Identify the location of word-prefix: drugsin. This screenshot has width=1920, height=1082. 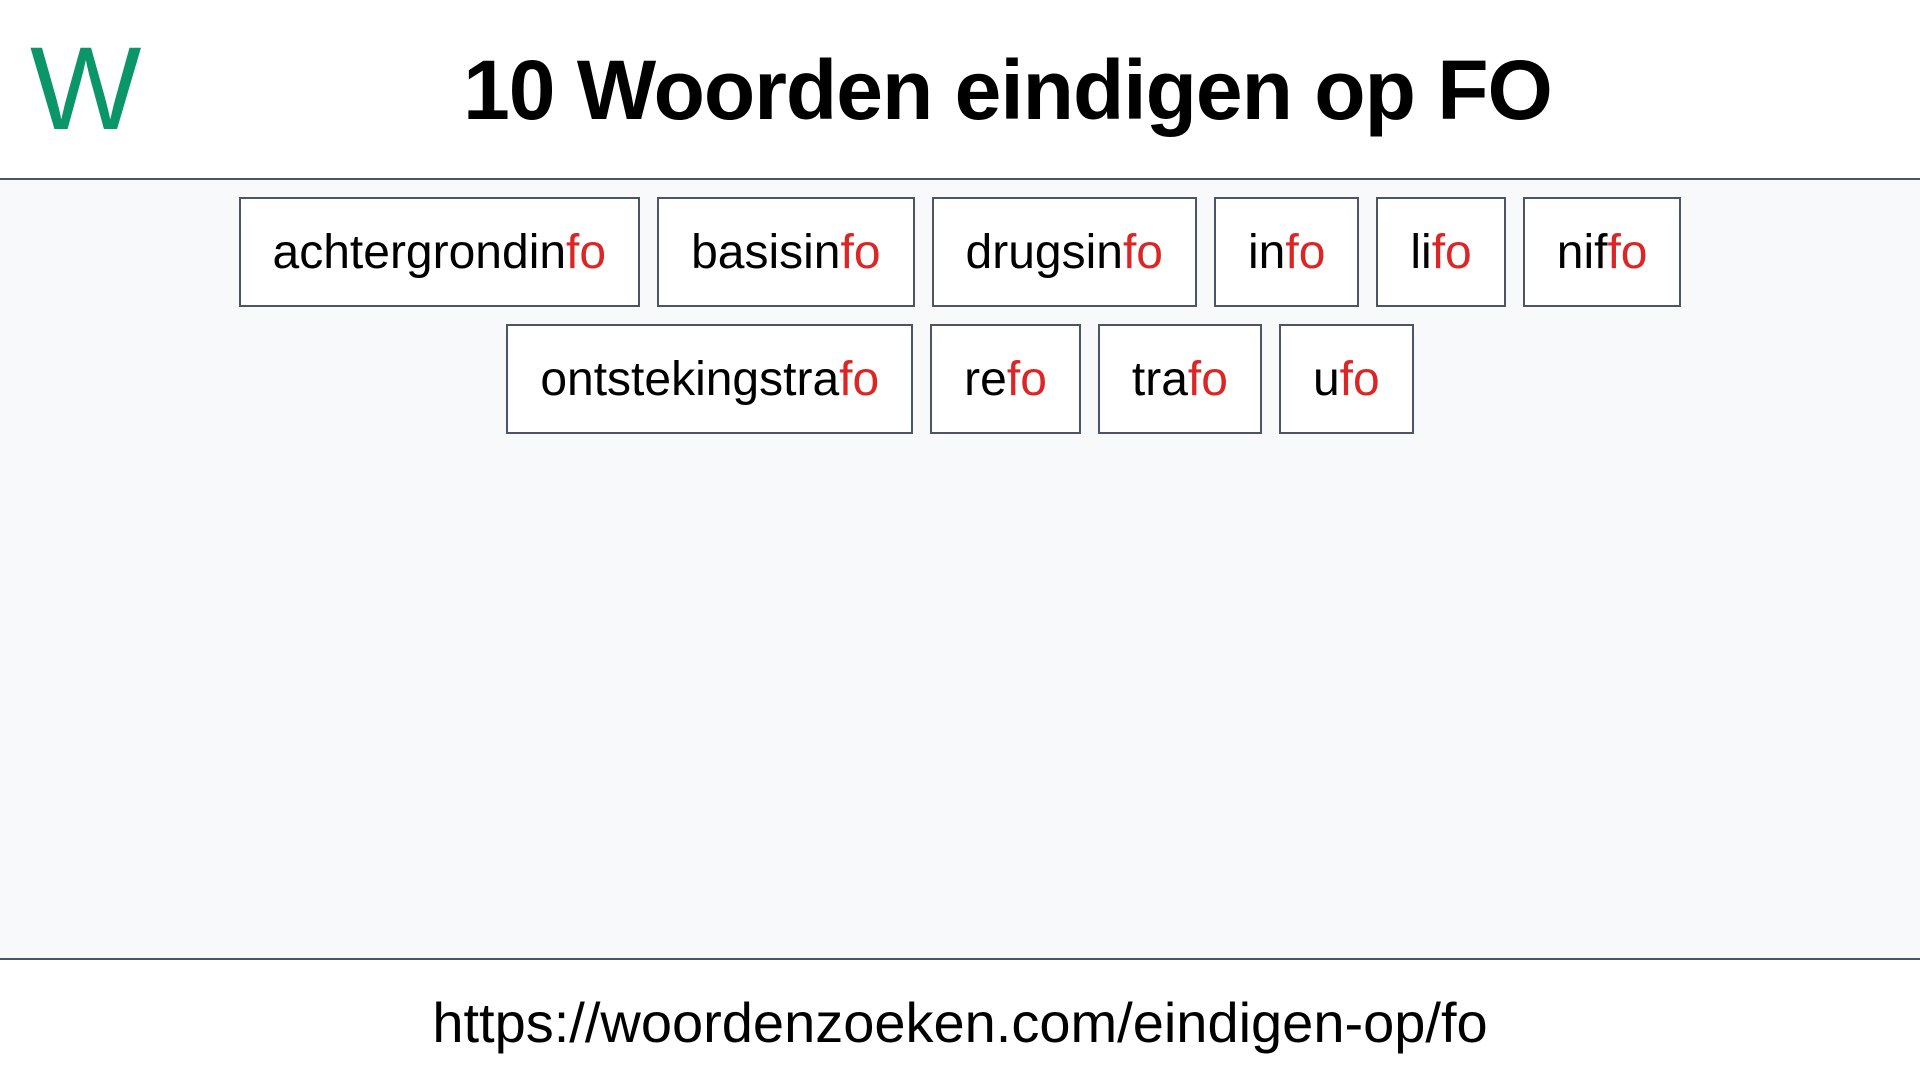
(1044, 252).